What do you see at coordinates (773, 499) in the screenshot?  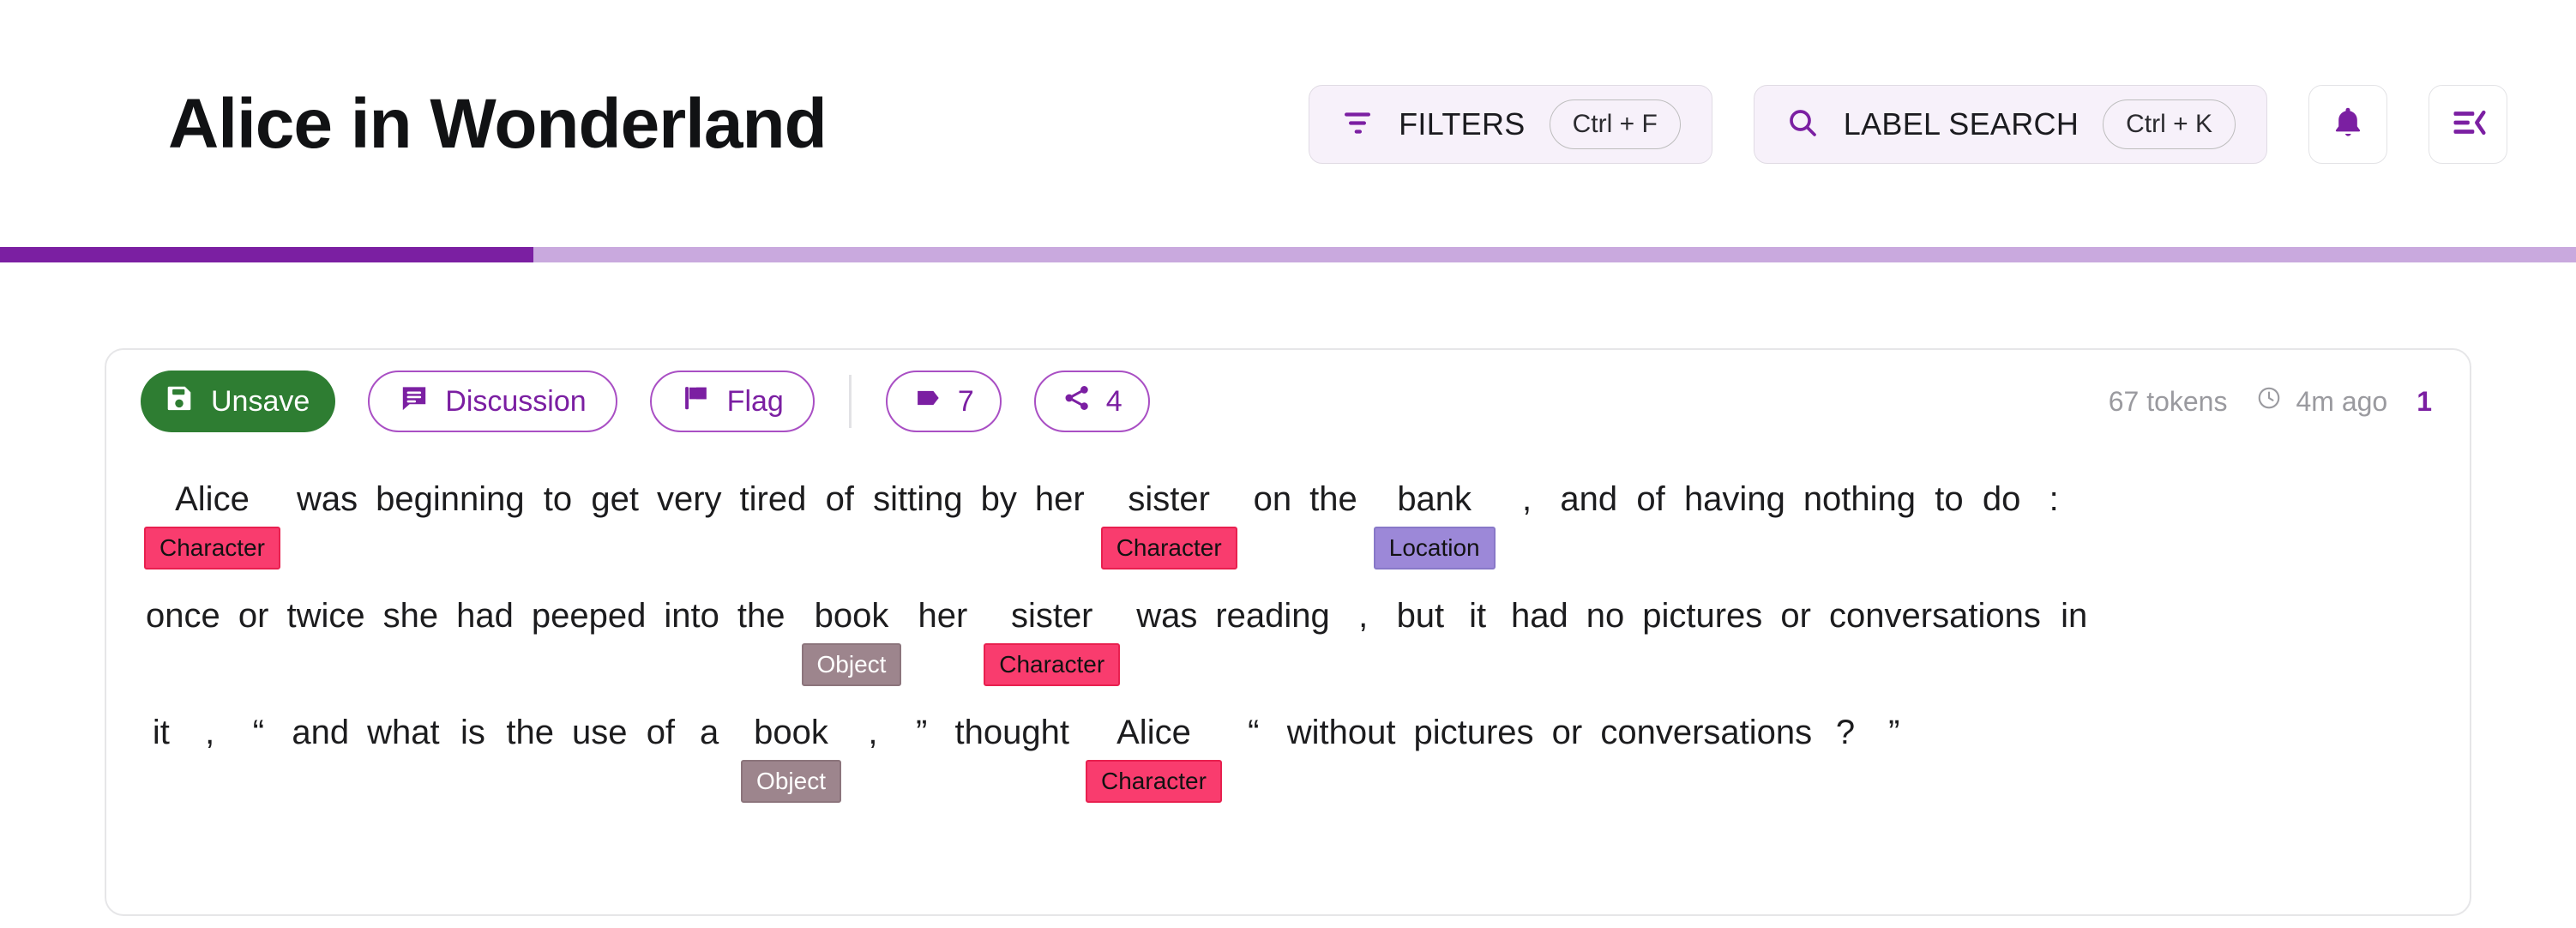 I see `token-word: tired` at bounding box center [773, 499].